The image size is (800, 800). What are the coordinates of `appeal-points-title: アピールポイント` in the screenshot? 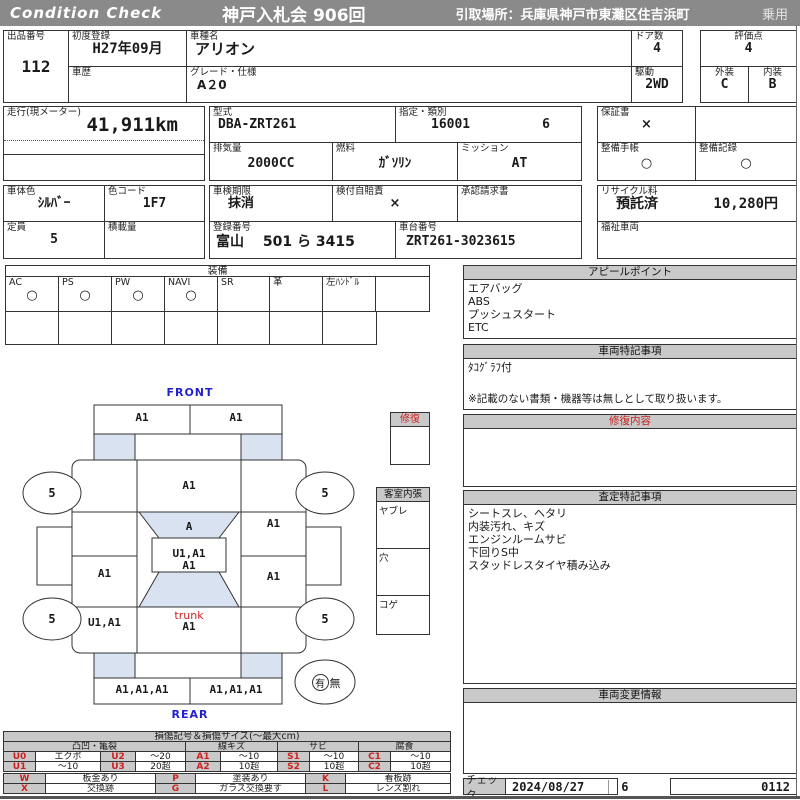 It's located at (630, 273).